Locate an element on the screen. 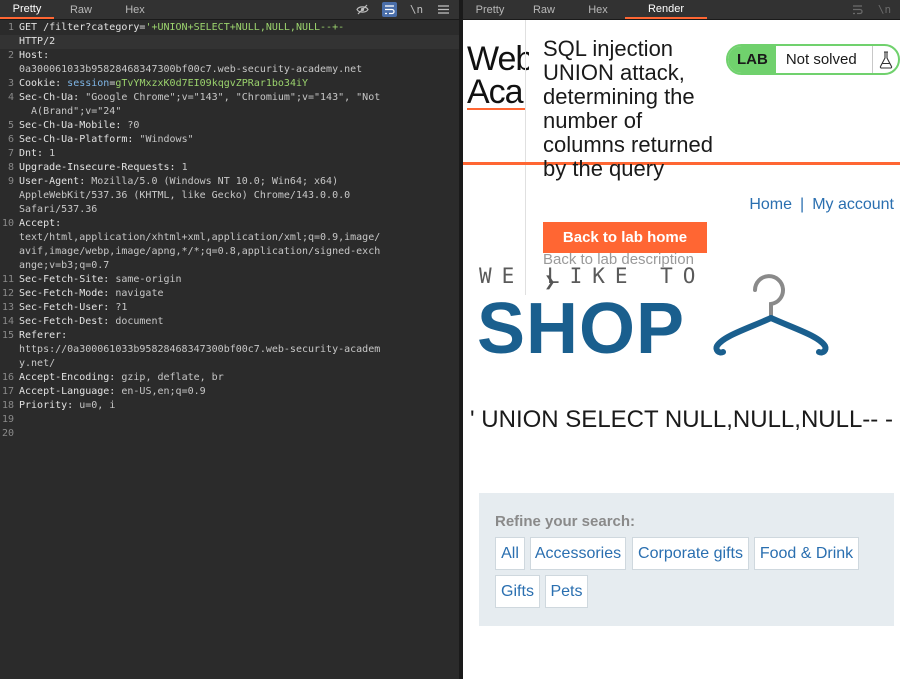 The width and height of the screenshot is (900, 679). code-token: '+UNION+SELECT+NULL,NULL,NULL--+- is located at coordinates (245, 27).